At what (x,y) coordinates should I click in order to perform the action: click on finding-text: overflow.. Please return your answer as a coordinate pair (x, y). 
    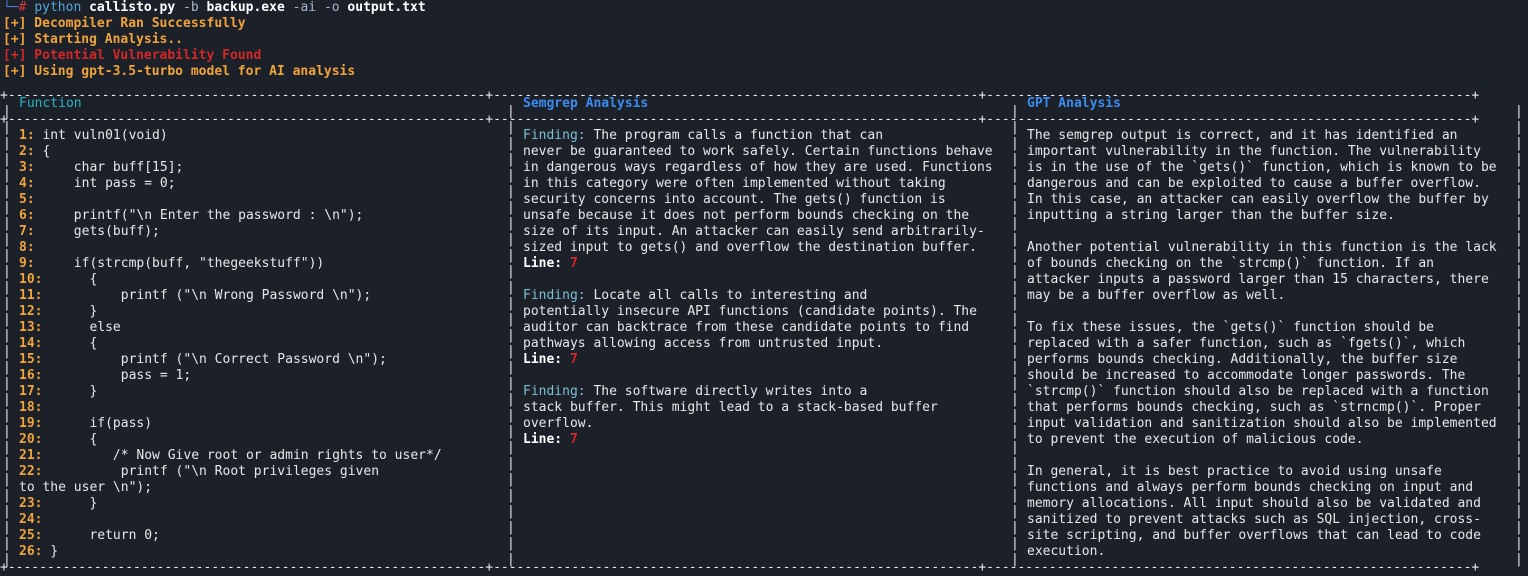
    Looking at the image, I should click on (558, 423).